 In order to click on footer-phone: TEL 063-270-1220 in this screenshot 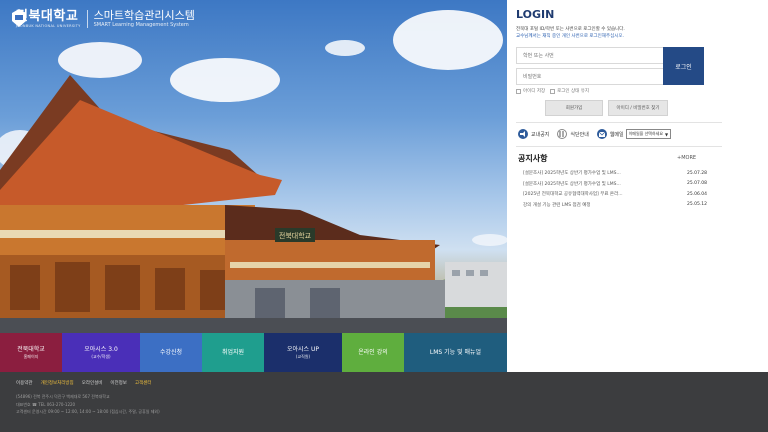, I will do `click(57, 404)`.